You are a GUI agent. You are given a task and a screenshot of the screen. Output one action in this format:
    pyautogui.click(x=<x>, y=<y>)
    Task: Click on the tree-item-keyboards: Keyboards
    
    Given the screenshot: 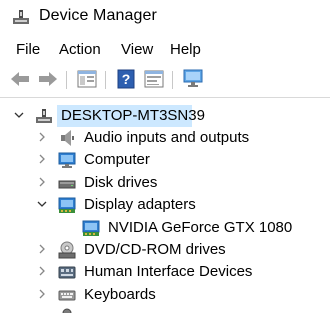 What is the action you would take?
    pyautogui.click(x=165, y=295)
    